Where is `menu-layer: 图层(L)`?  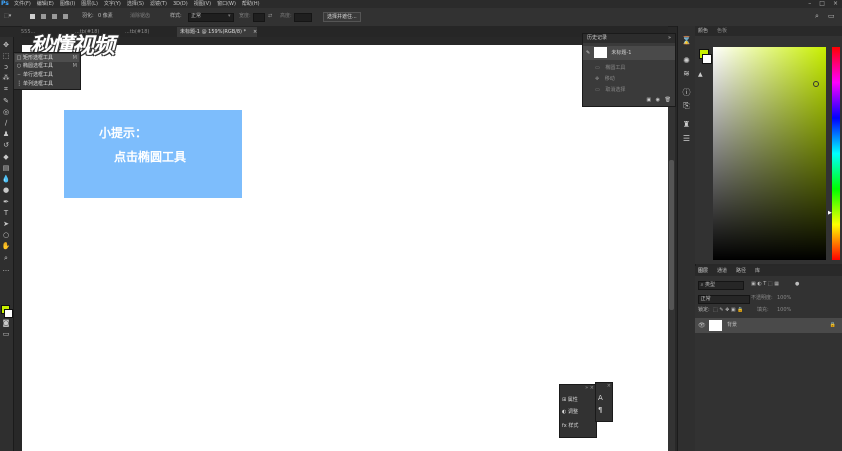
menu-layer: 图层(L) is located at coordinates (89, 4).